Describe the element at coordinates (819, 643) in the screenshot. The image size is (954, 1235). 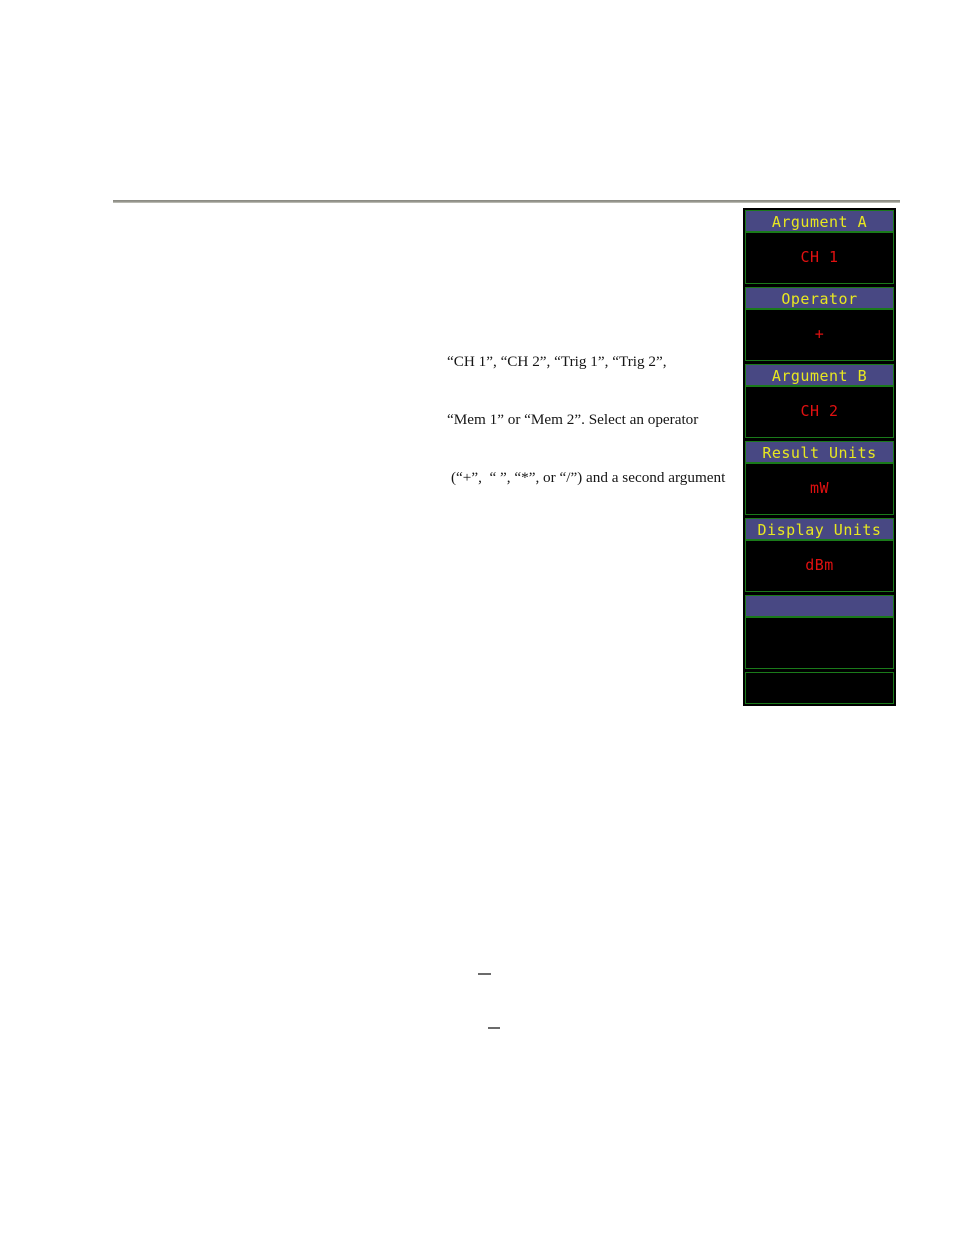
I see `softkey-value-blank` at that location.